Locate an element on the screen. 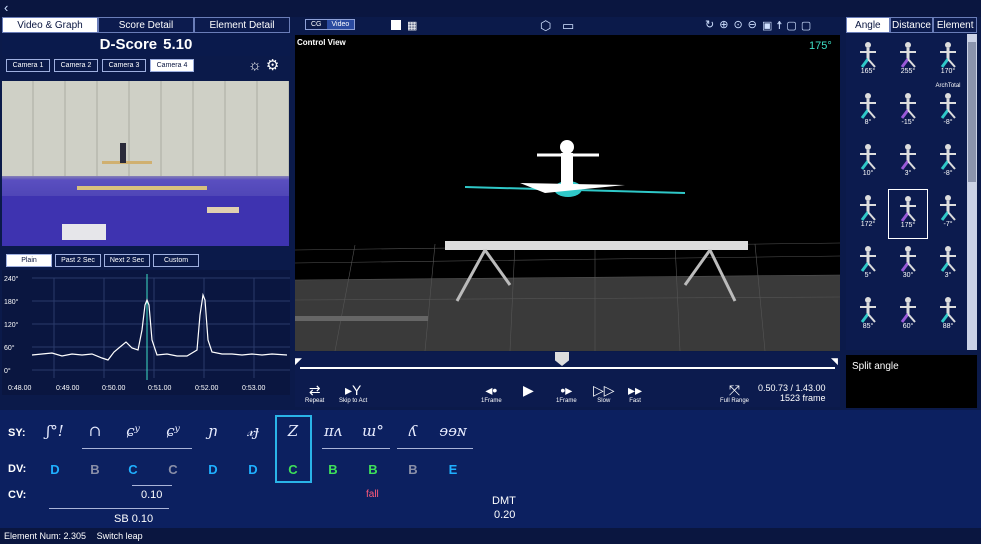 The image size is (981, 544). next-frame-button: •▸ 1Frame is located at coordinates (566, 393).